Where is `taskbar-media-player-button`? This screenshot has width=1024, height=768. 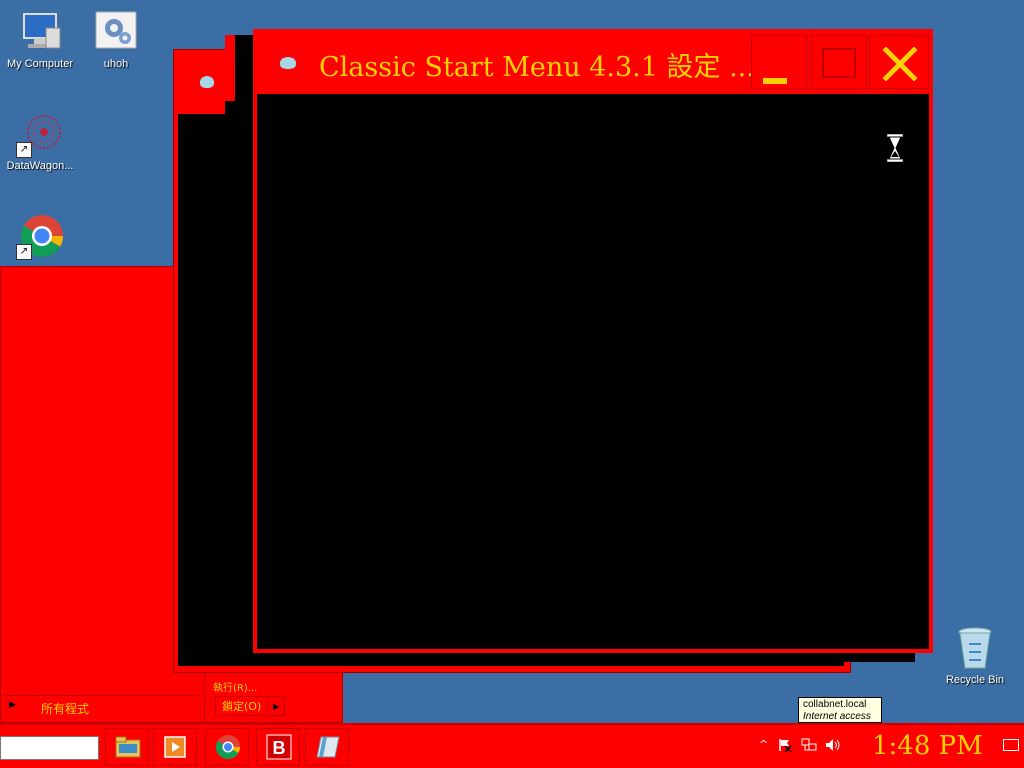
taskbar-media-player-button is located at coordinates (175, 747).